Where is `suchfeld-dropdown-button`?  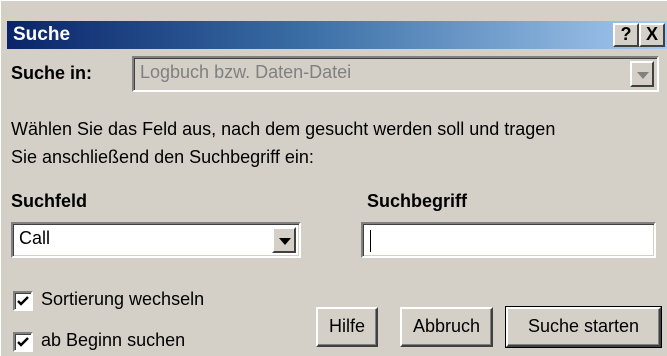
suchfeld-dropdown-button is located at coordinates (284, 240).